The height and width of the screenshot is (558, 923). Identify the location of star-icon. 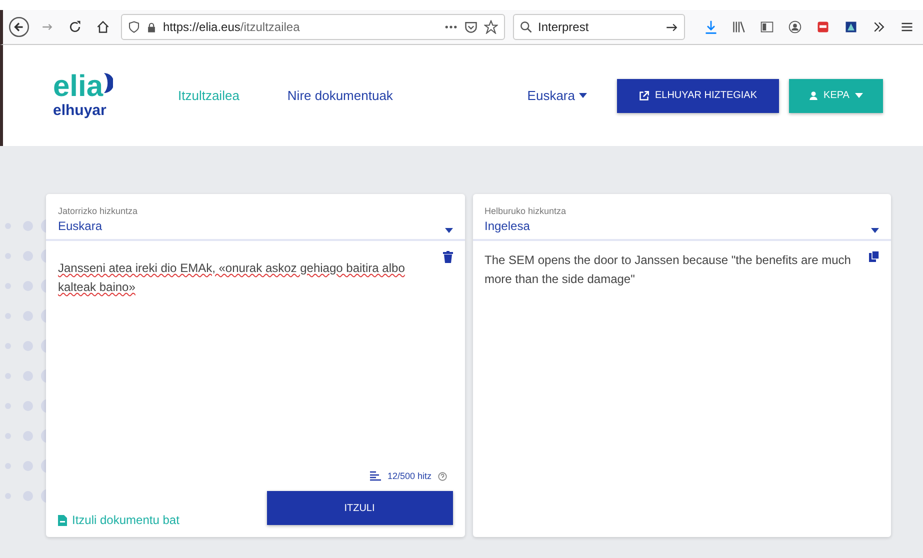
(491, 27).